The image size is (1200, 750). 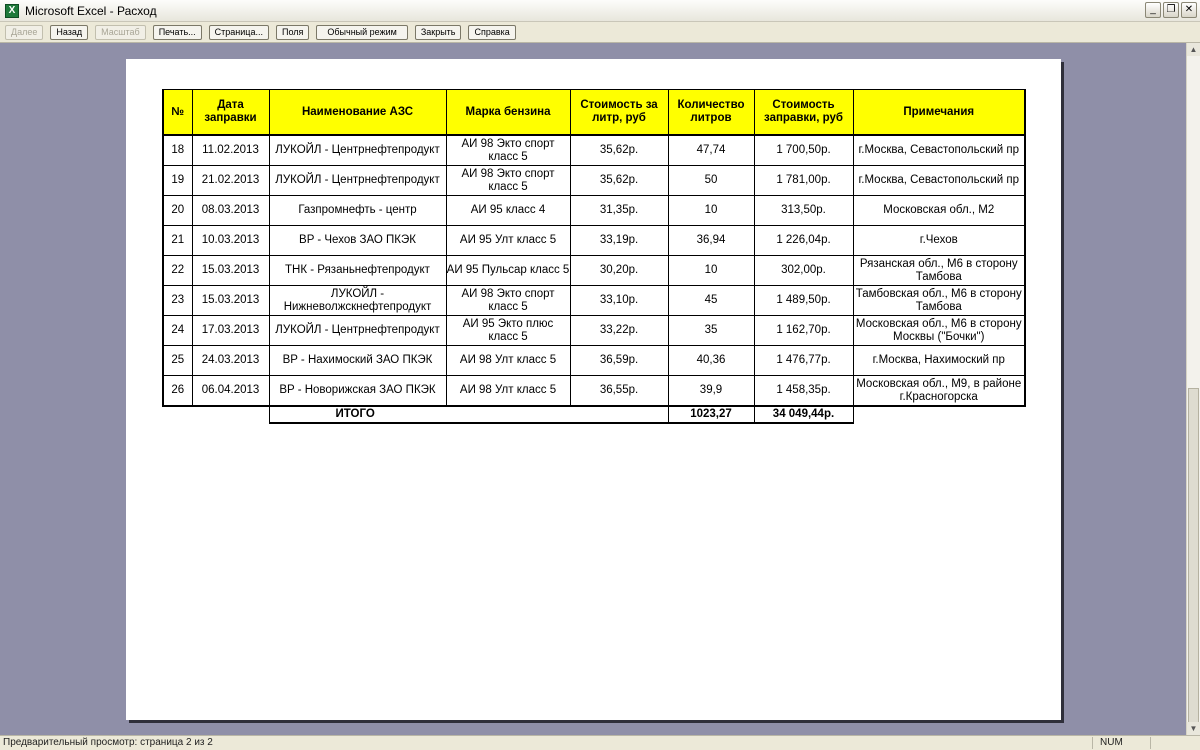 I want to click on refuel-date-cell: 10.03.2013, so click(x=230, y=240).